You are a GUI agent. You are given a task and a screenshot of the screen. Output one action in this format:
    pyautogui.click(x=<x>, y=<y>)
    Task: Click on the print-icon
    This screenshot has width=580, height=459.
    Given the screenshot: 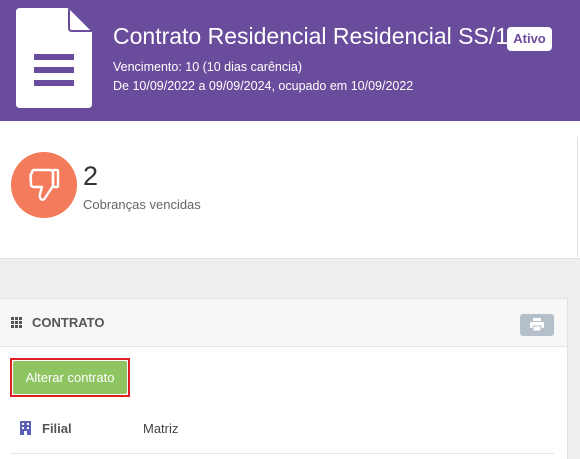 What is the action you would take?
    pyautogui.click(x=537, y=324)
    